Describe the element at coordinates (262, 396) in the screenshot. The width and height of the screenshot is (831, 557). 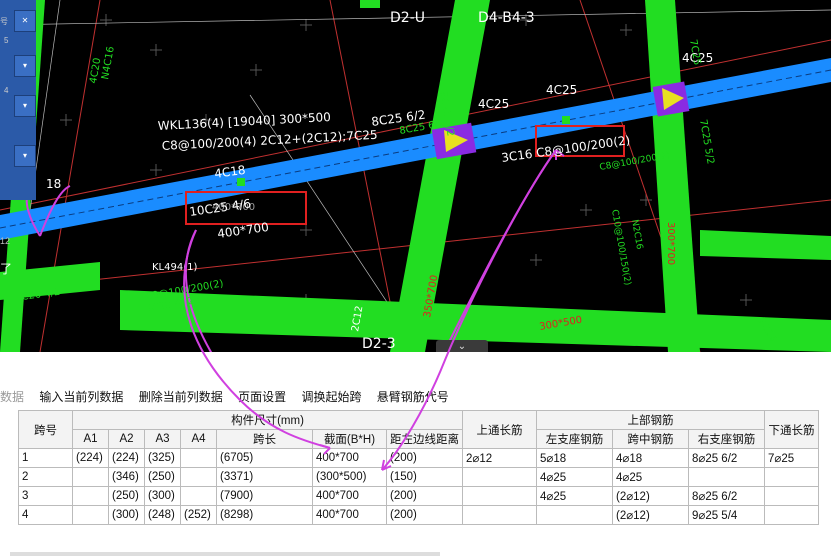
I see `toolbar-item-page-setup: 页面设置` at that location.